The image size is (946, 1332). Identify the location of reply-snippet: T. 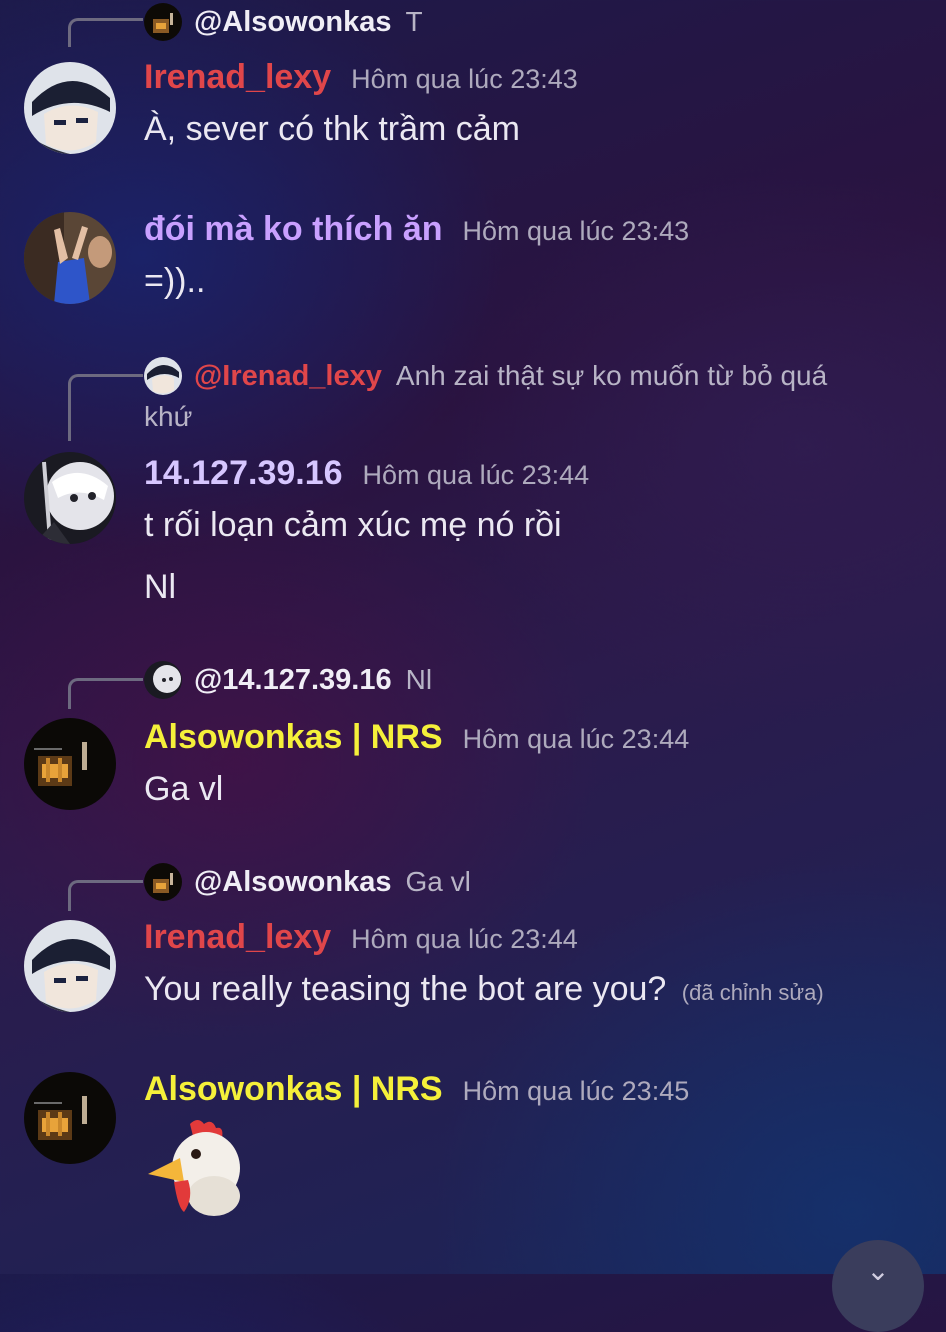
(414, 21).